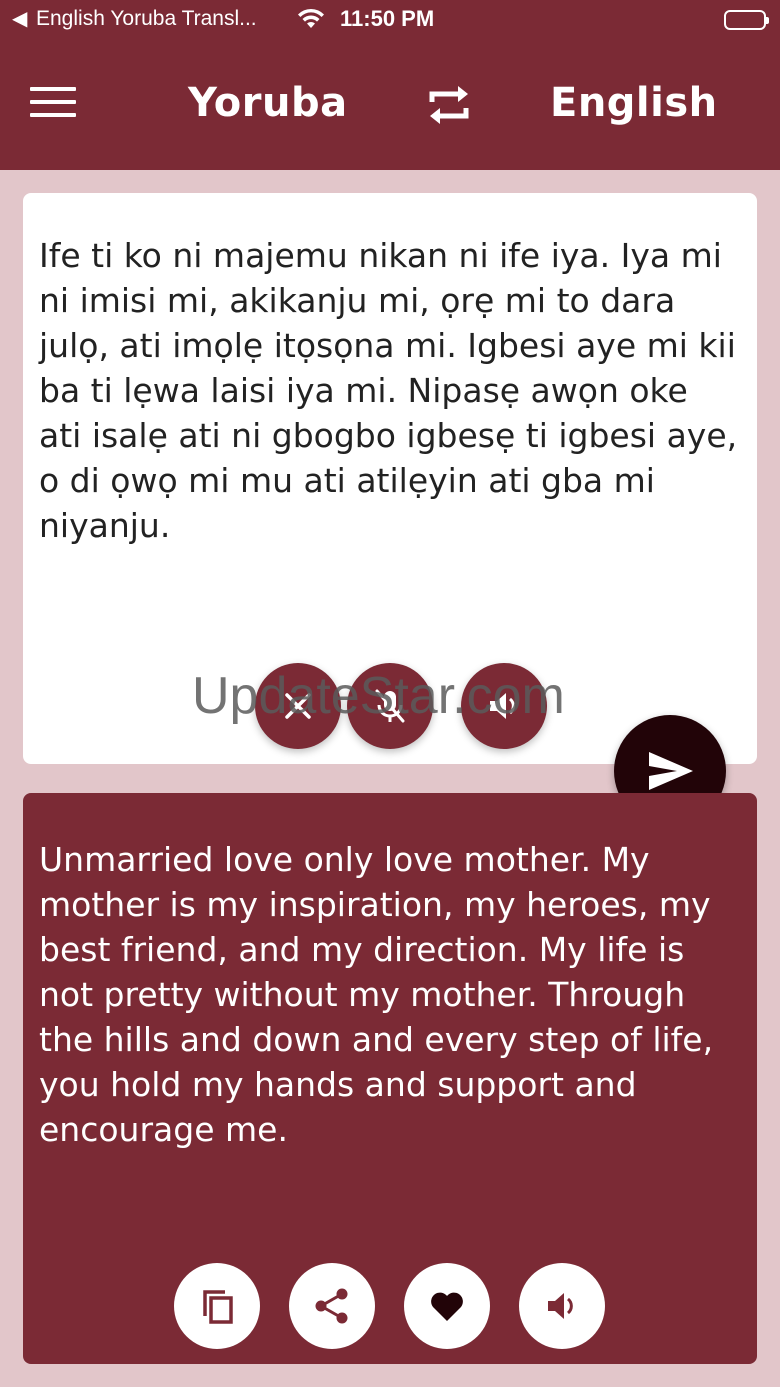 The image size is (780, 1387). I want to click on close-icon, so click(298, 706).